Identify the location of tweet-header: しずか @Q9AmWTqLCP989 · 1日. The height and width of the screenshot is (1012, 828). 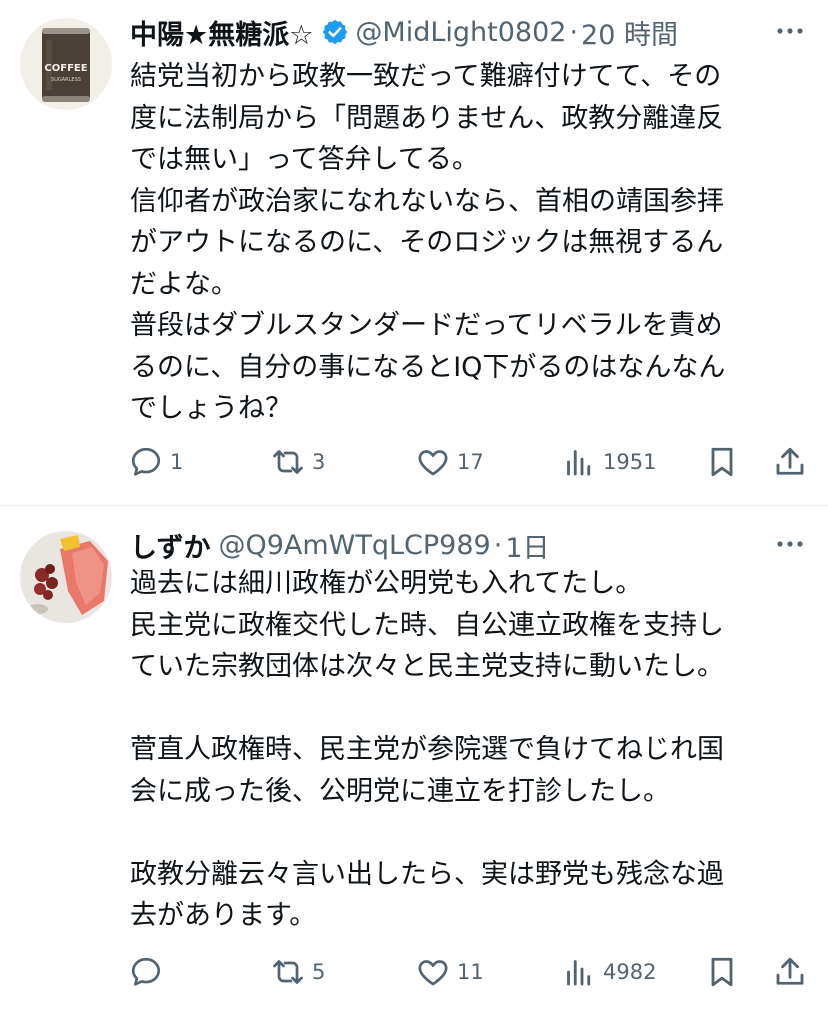
(469, 545).